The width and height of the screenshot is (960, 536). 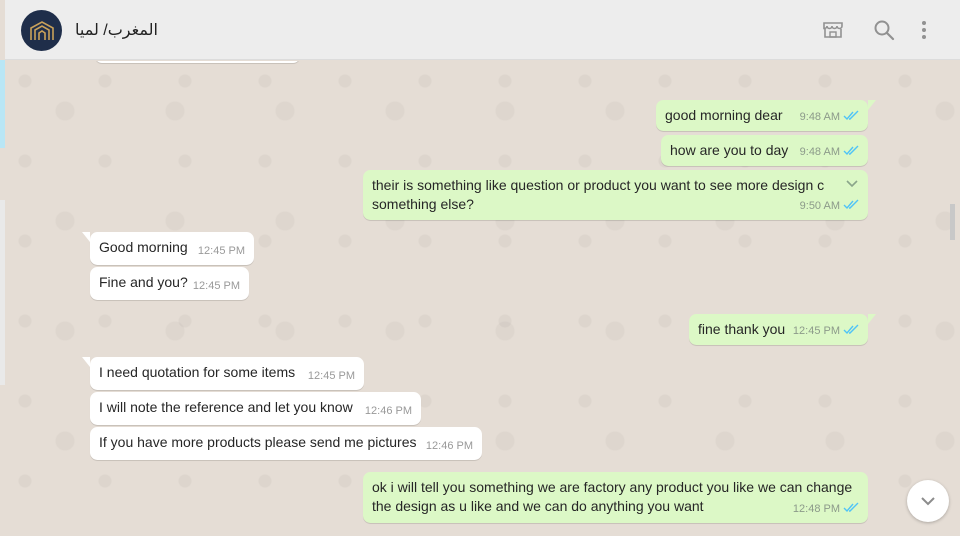 What do you see at coordinates (816, 509) in the screenshot?
I see `message-time: 12:48 PM` at bounding box center [816, 509].